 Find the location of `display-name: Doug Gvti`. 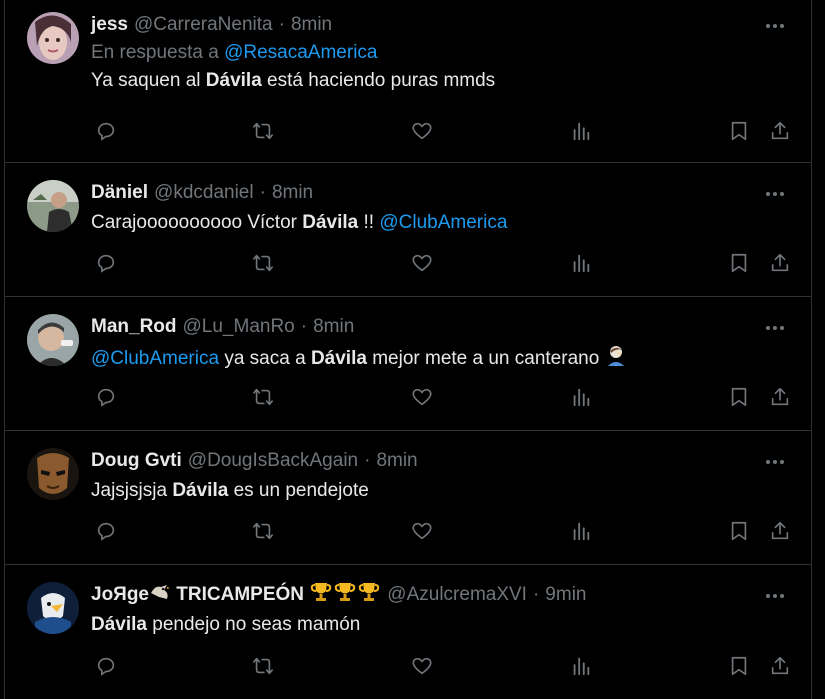

display-name: Doug Gvti is located at coordinates (136, 461).